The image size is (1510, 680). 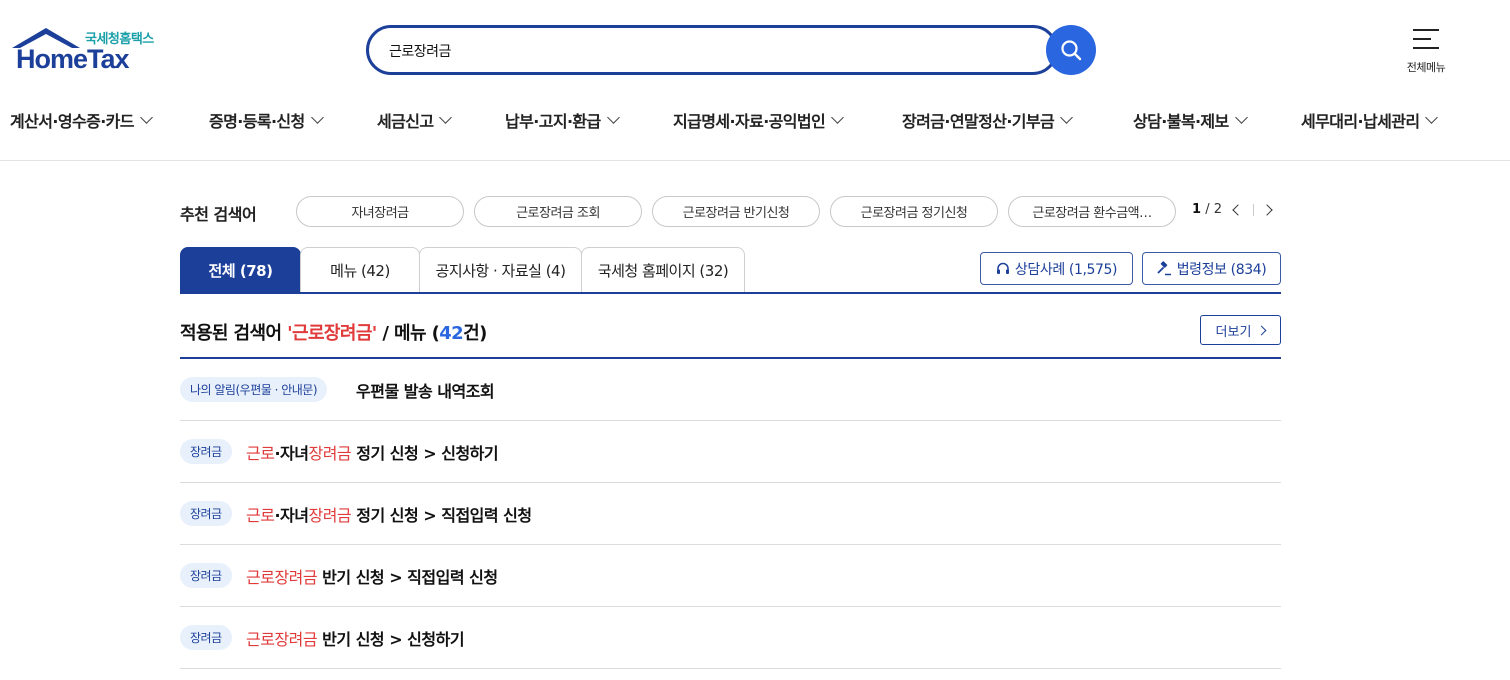 What do you see at coordinates (240, 270) in the screenshot?
I see `tab-all: 전체 (78)` at bounding box center [240, 270].